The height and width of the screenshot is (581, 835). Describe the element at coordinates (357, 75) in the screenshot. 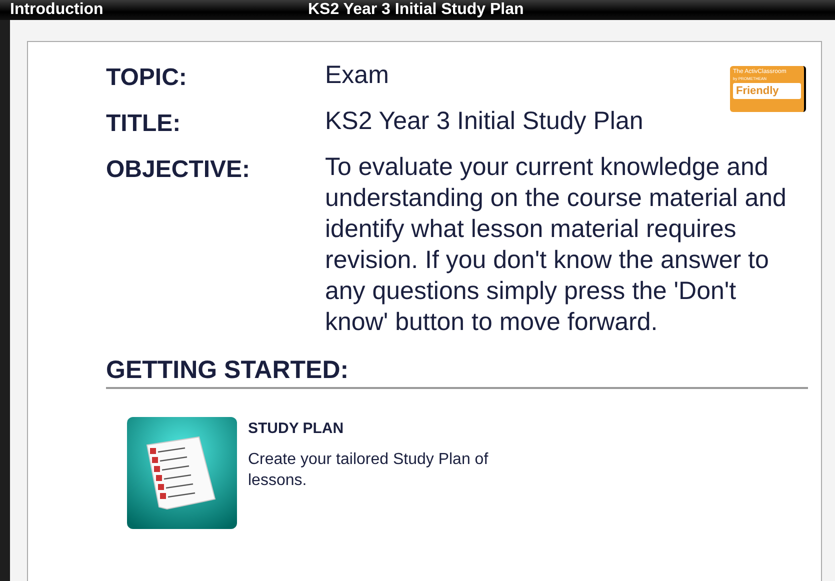

I see `field-value: Exam` at that location.